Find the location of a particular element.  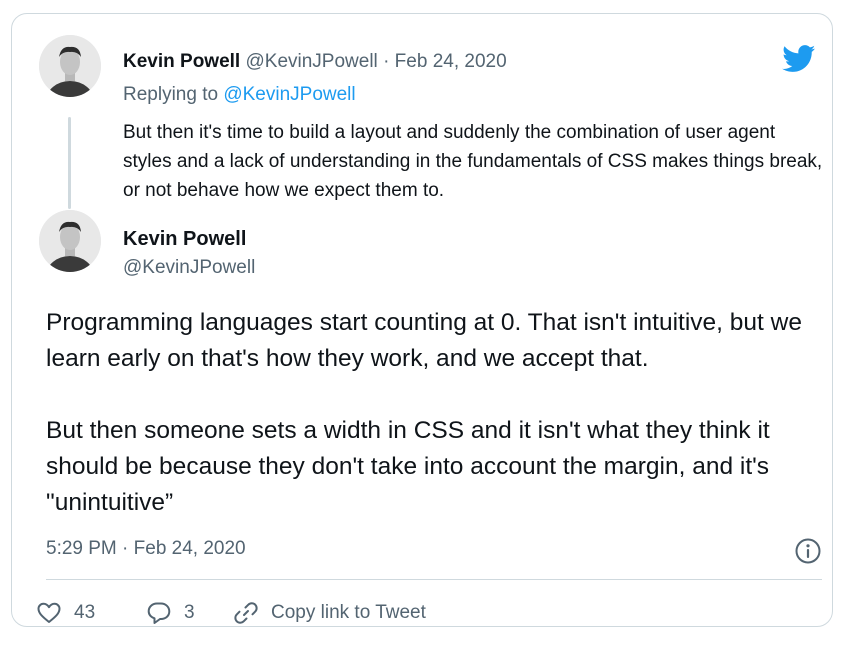

heart-icon is located at coordinates (49, 612).